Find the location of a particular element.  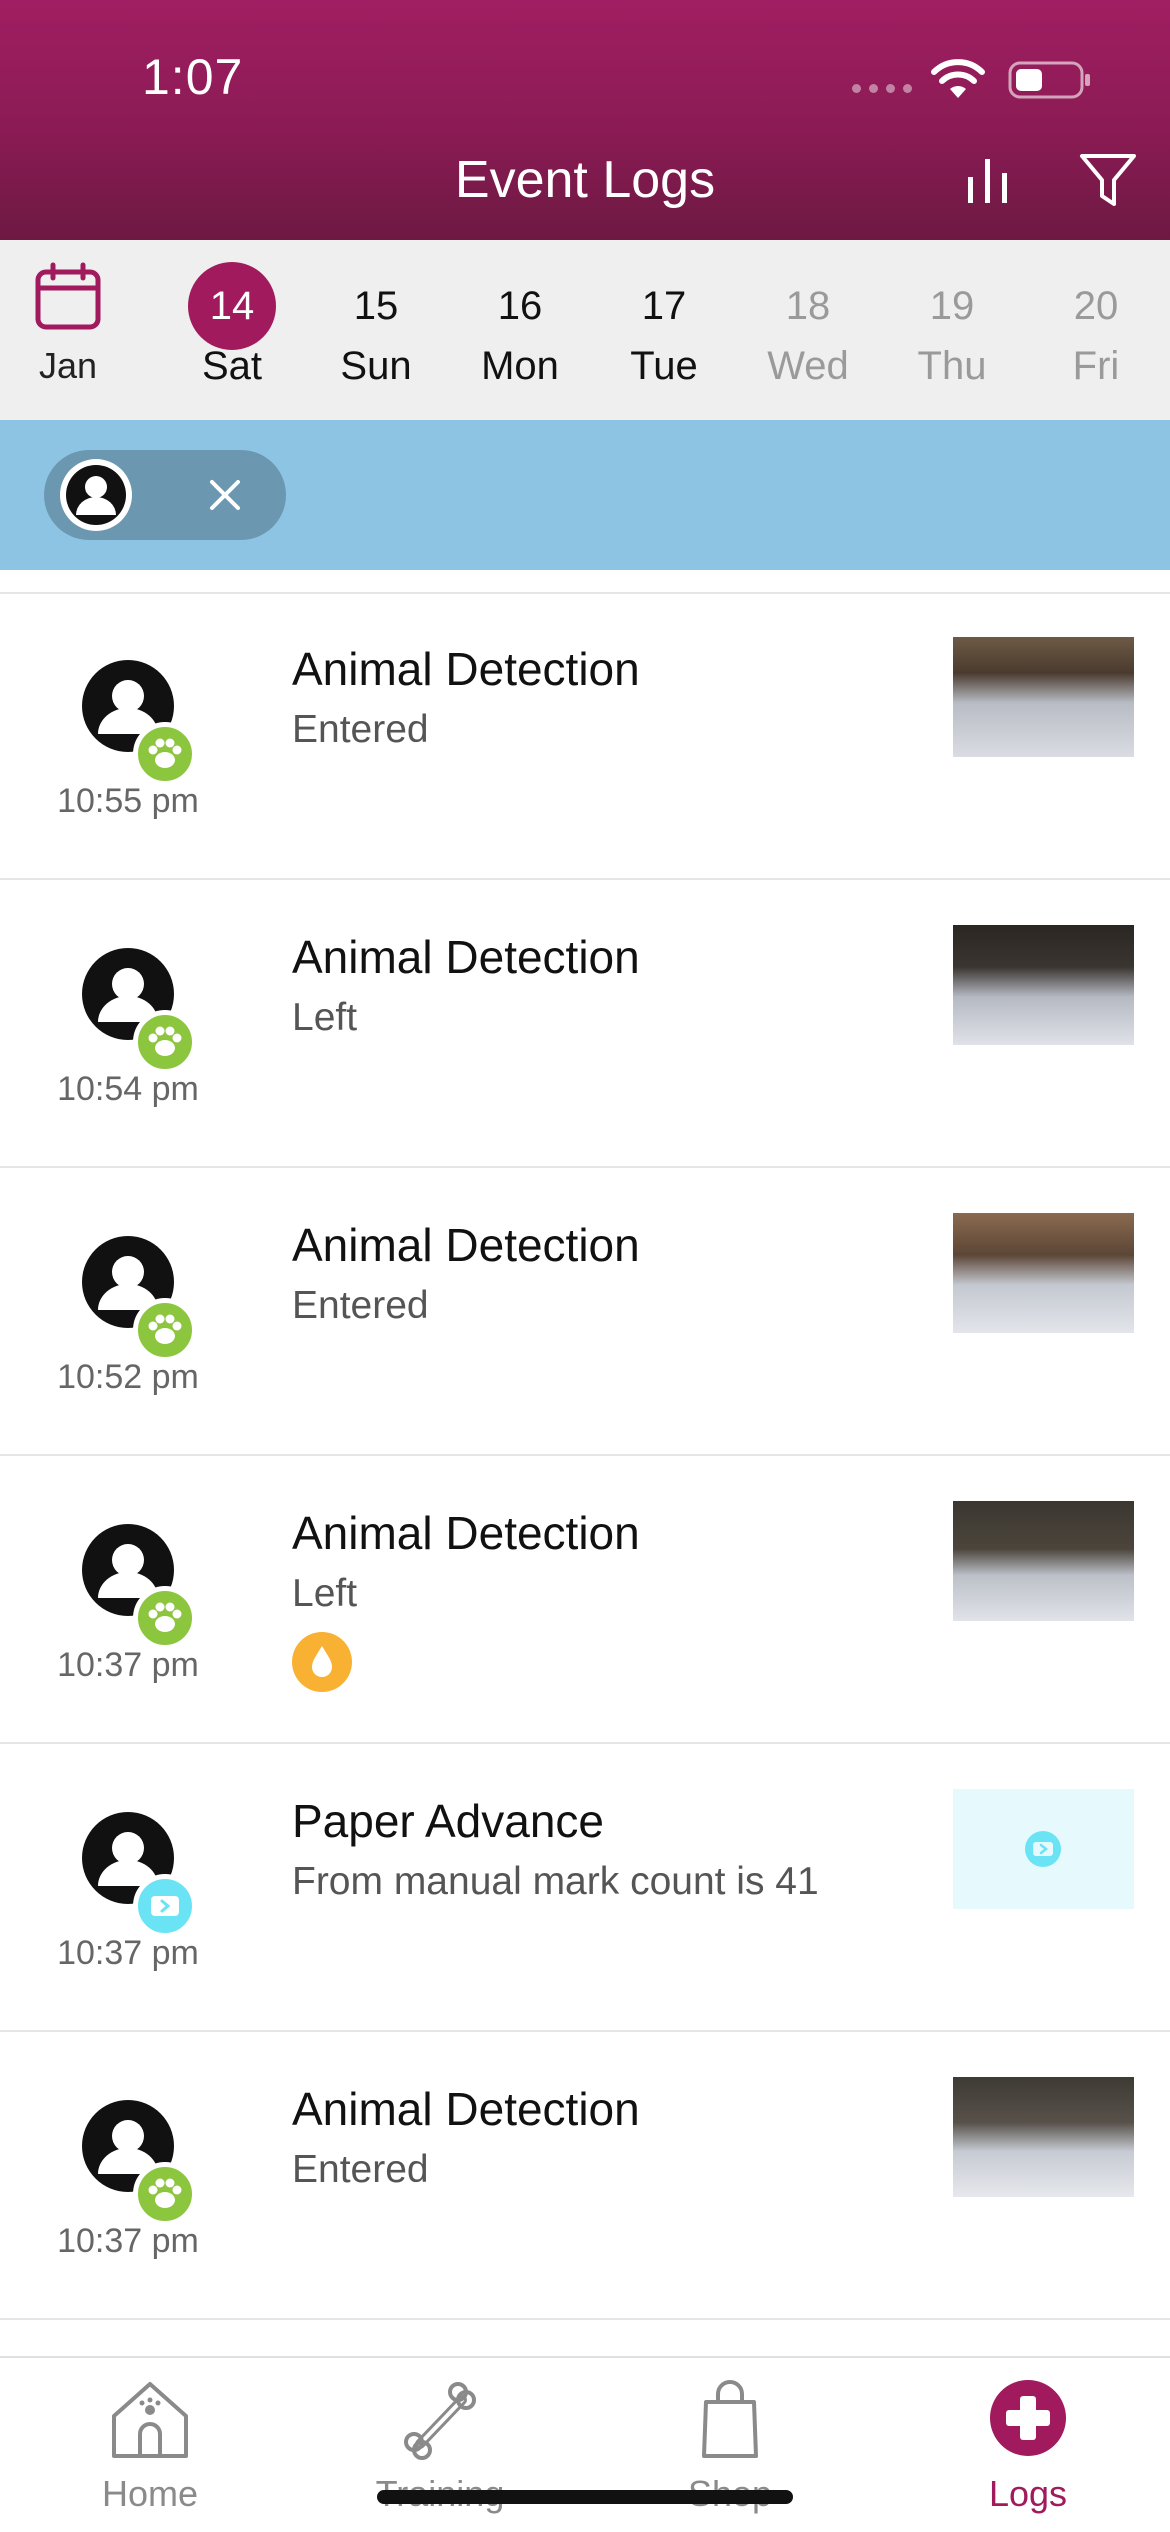

event-row: 10:37 pm Animal Detection Entered is located at coordinates (585, 2176).